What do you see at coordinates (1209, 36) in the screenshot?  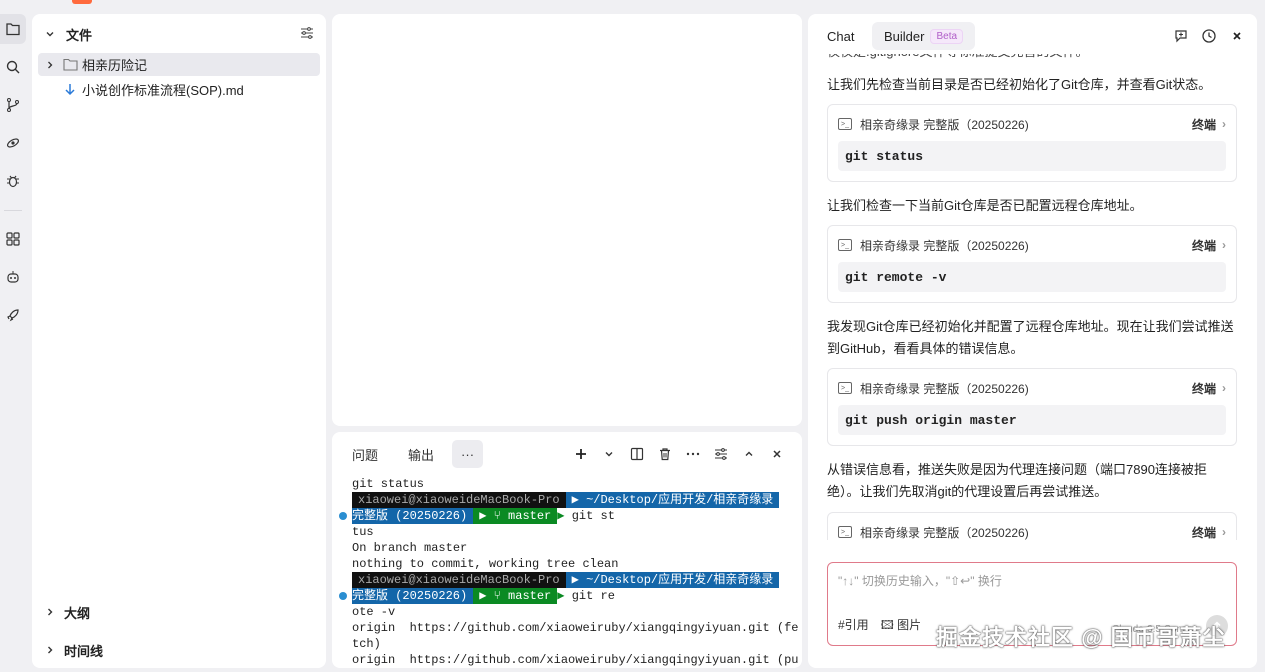 I see `history-icon` at bounding box center [1209, 36].